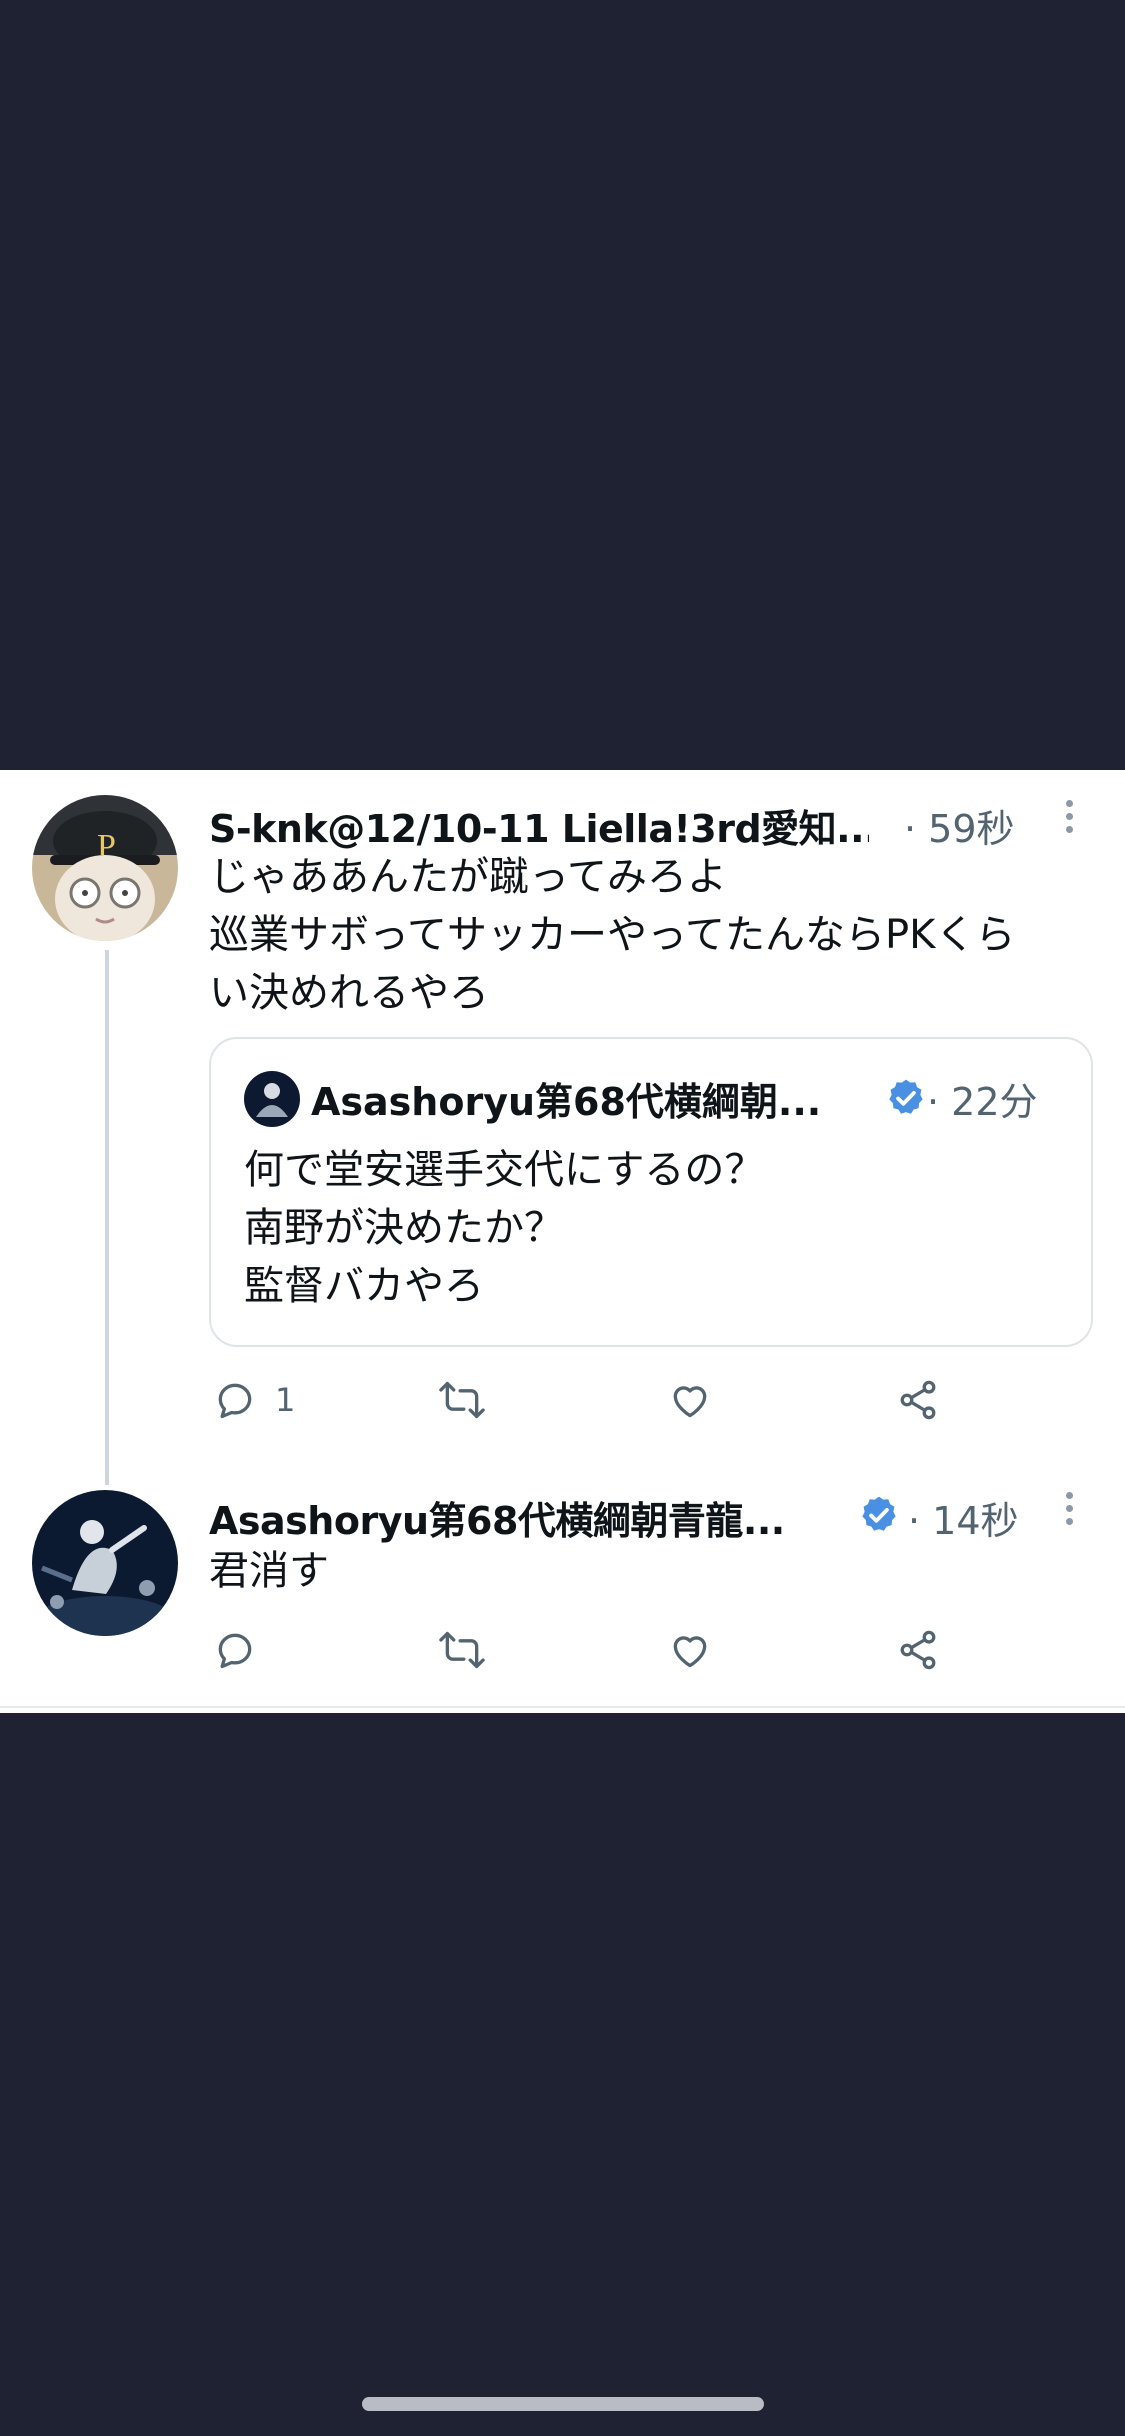  I want to click on tweet-text-line: 巡業サボってサッカーやってたんならPKくら, so click(612, 935).